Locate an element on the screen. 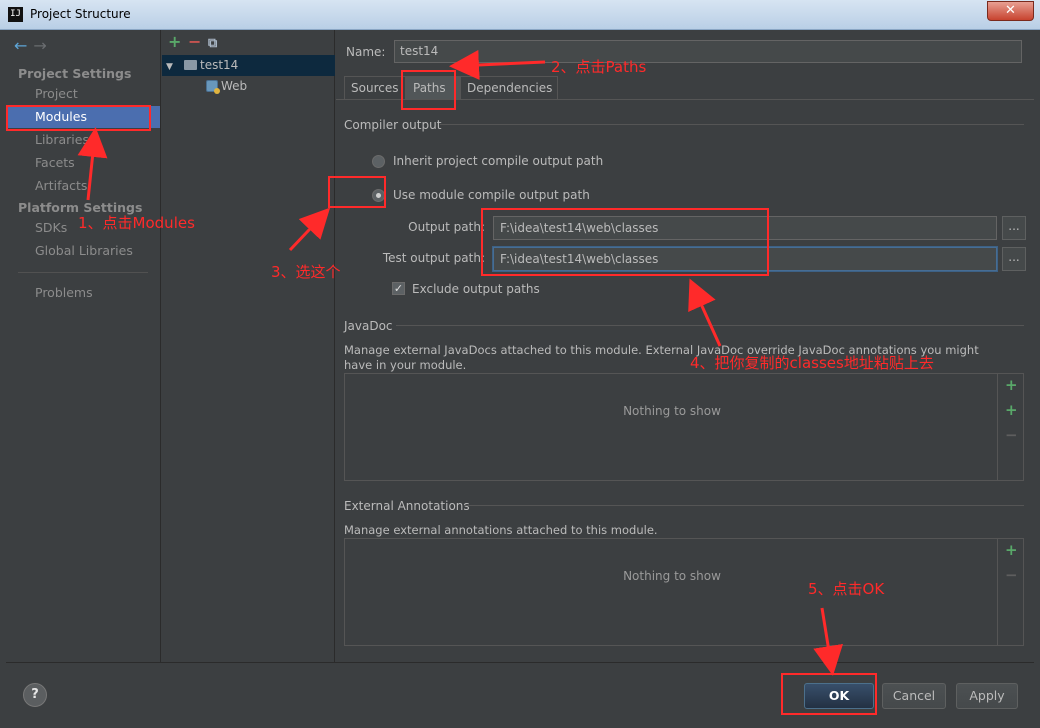 This screenshot has height=728, width=1040. copy-icon: ⧉ is located at coordinates (218, 43).